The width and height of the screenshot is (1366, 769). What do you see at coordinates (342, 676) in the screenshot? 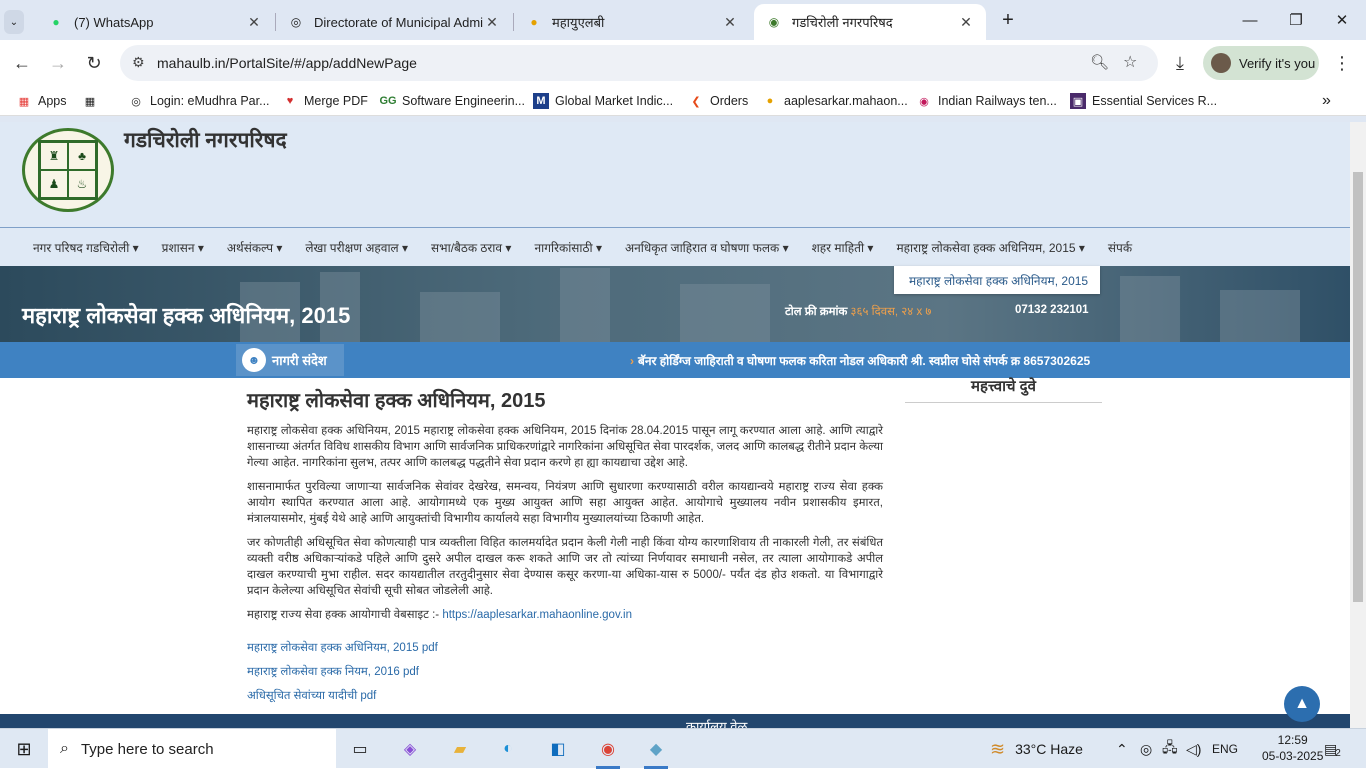
I see `pdf-link: महाराष्ट्र लोकसेवा हक्क नियम, 2016 pdf` at bounding box center [342, 676].